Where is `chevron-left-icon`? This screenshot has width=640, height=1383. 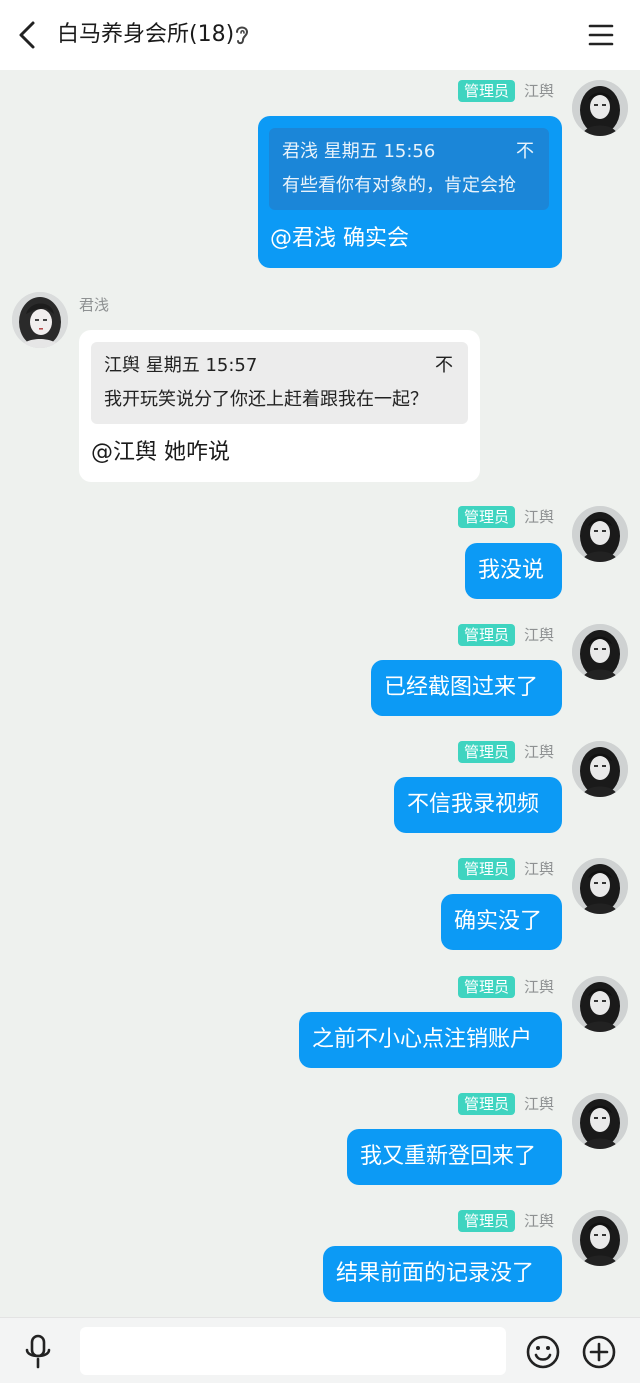 chevron-left-icon is located at coordinates (29, 35).